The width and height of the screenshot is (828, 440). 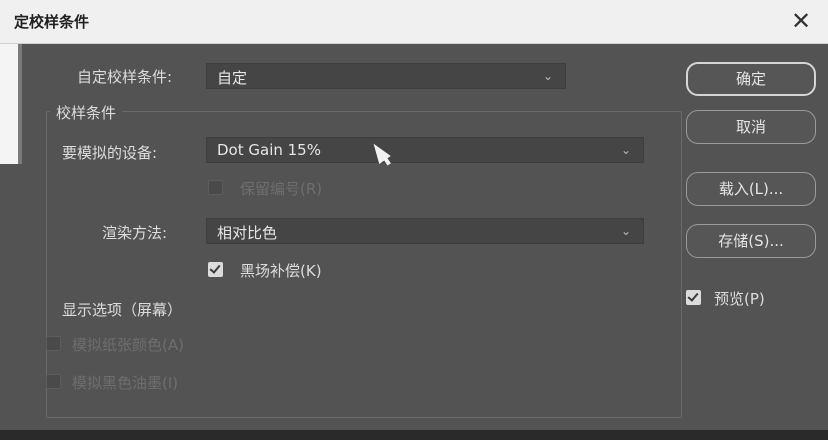 I want to click on simulate-black-checkbox, so click(x=53, y=381).